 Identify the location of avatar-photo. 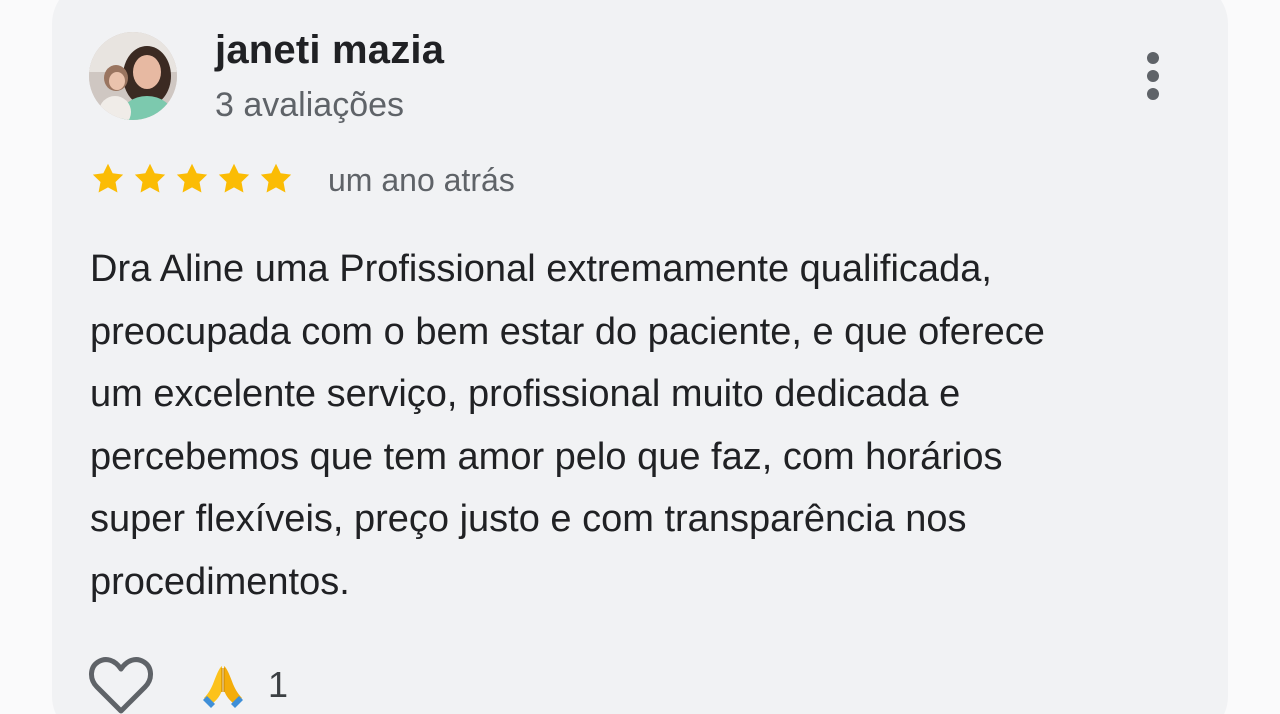
(133, 76).